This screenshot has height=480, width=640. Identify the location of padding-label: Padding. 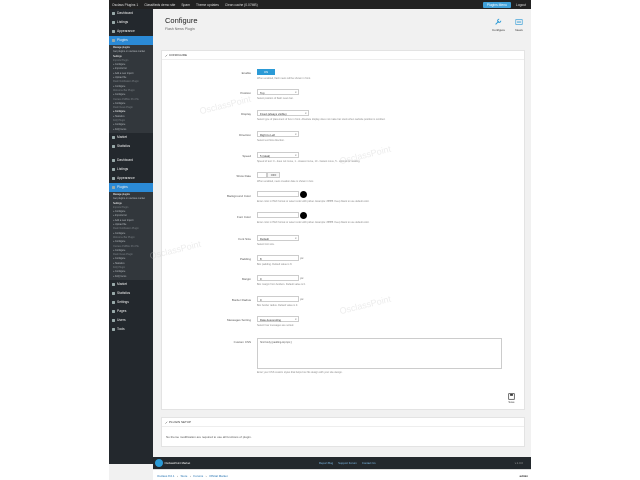
(245, 258).